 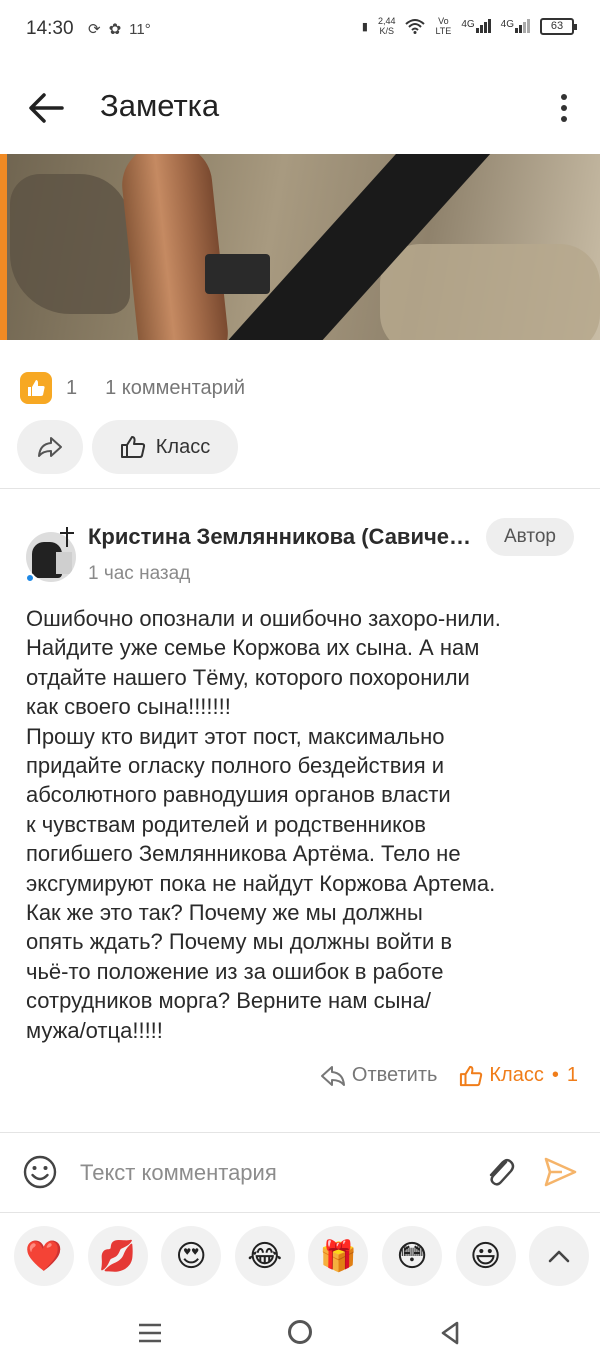 What do you see at coordinates (507, 24) in the screenshot?
I see `sim2-label: 4G` at bounding box center [507, 24].